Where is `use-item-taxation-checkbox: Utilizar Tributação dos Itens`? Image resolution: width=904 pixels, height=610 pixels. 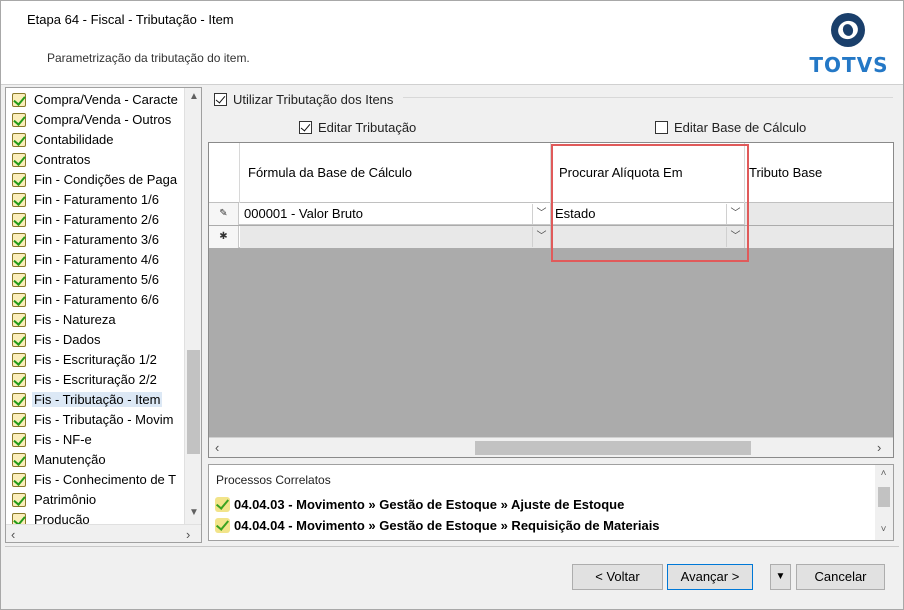
use-item-taxation-checkbox: Utilizar Tributação dos Itens is located at coordinates (303, 99).